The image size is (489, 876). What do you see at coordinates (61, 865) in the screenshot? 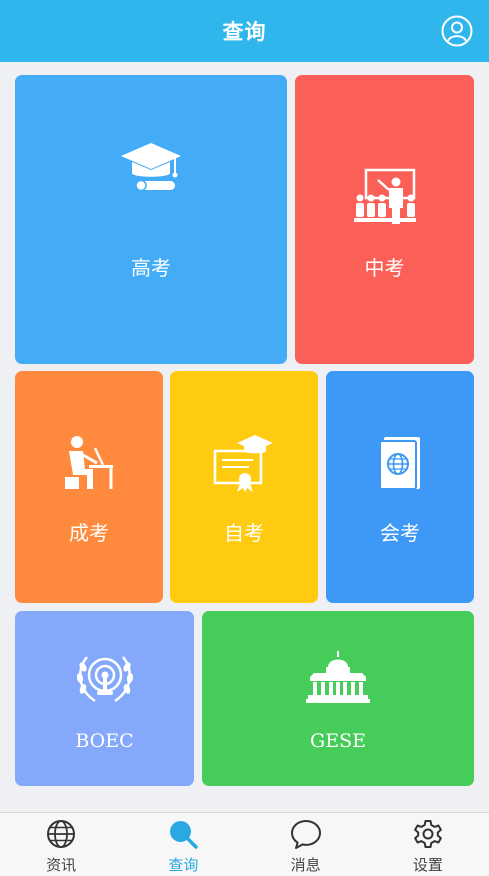
I see `tab-label: 资讯` at bounding box center [61, 865].